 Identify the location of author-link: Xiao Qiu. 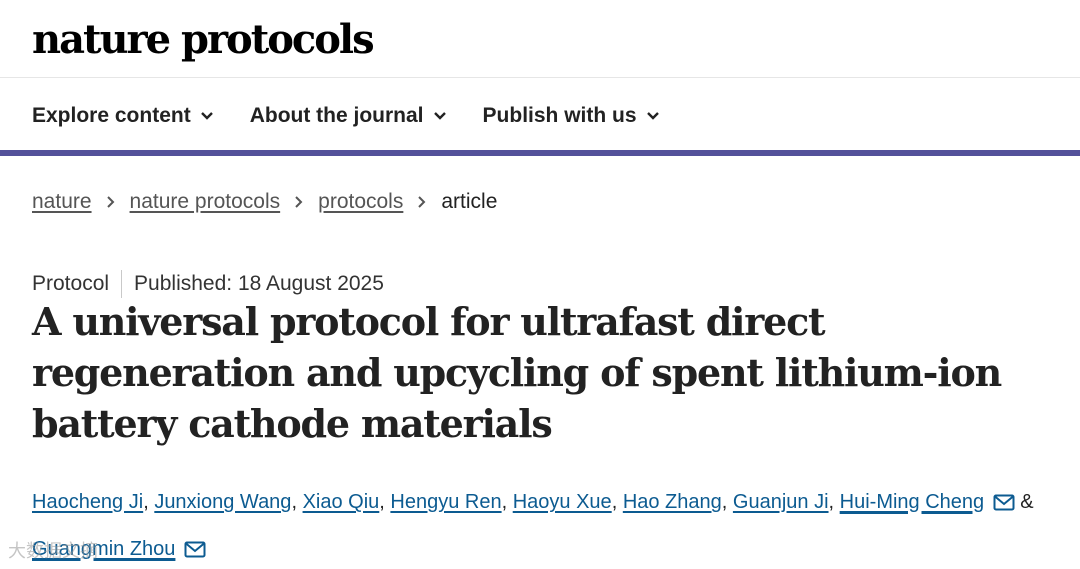
(341, 502).